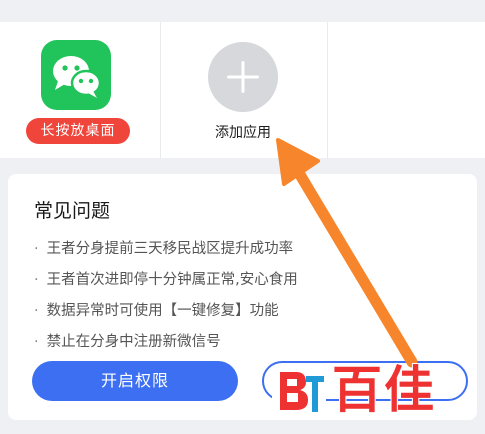 This screenshot has width=485, height=434. Describe the element at coordinates (170, 249) in the screenshot. I see `faq-item-text: 王者分身提前三天移民战区提升成功率` at that location.